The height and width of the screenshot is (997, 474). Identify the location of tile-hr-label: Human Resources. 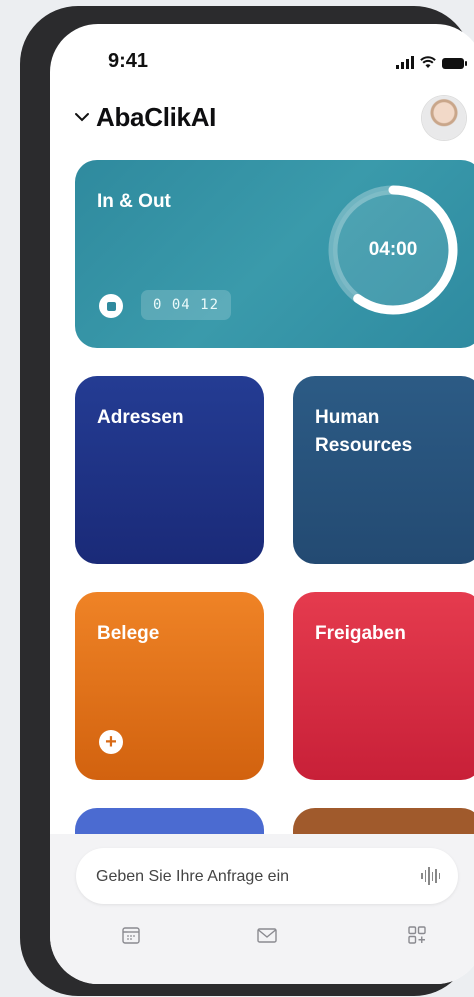
(364, 431).